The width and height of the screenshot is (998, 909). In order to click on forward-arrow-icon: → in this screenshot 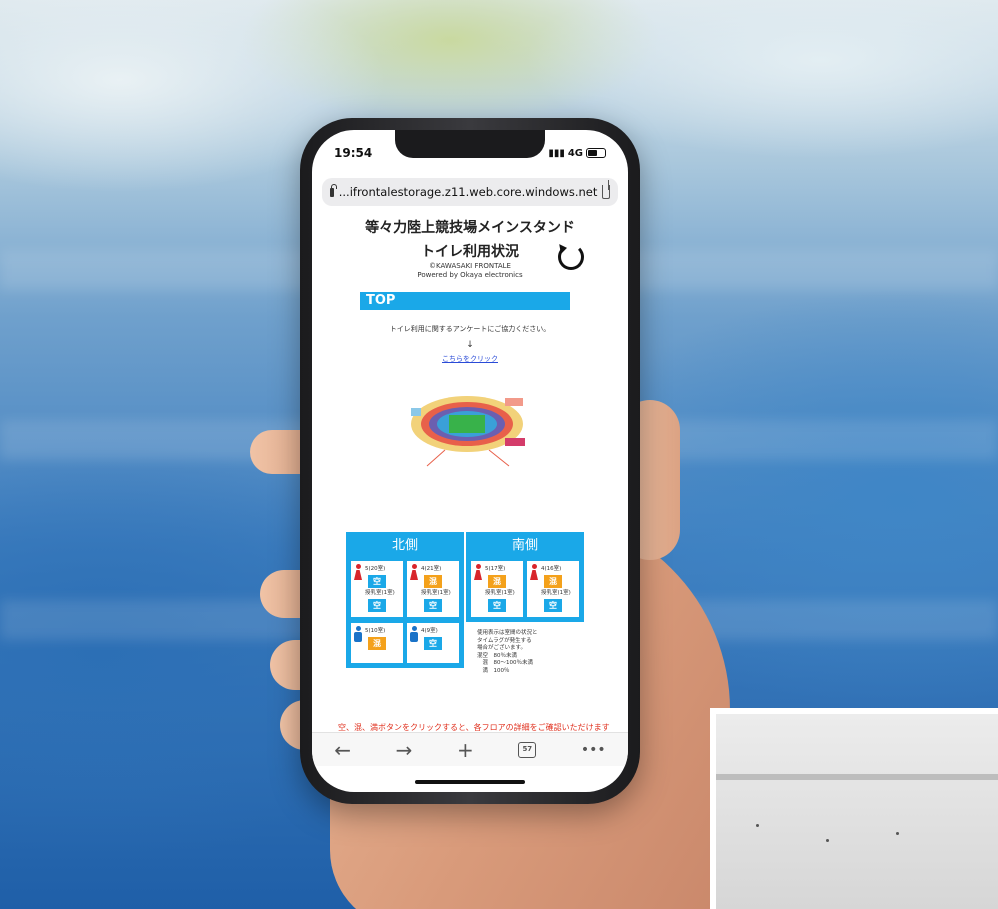, I will do `click(404, 750)`.